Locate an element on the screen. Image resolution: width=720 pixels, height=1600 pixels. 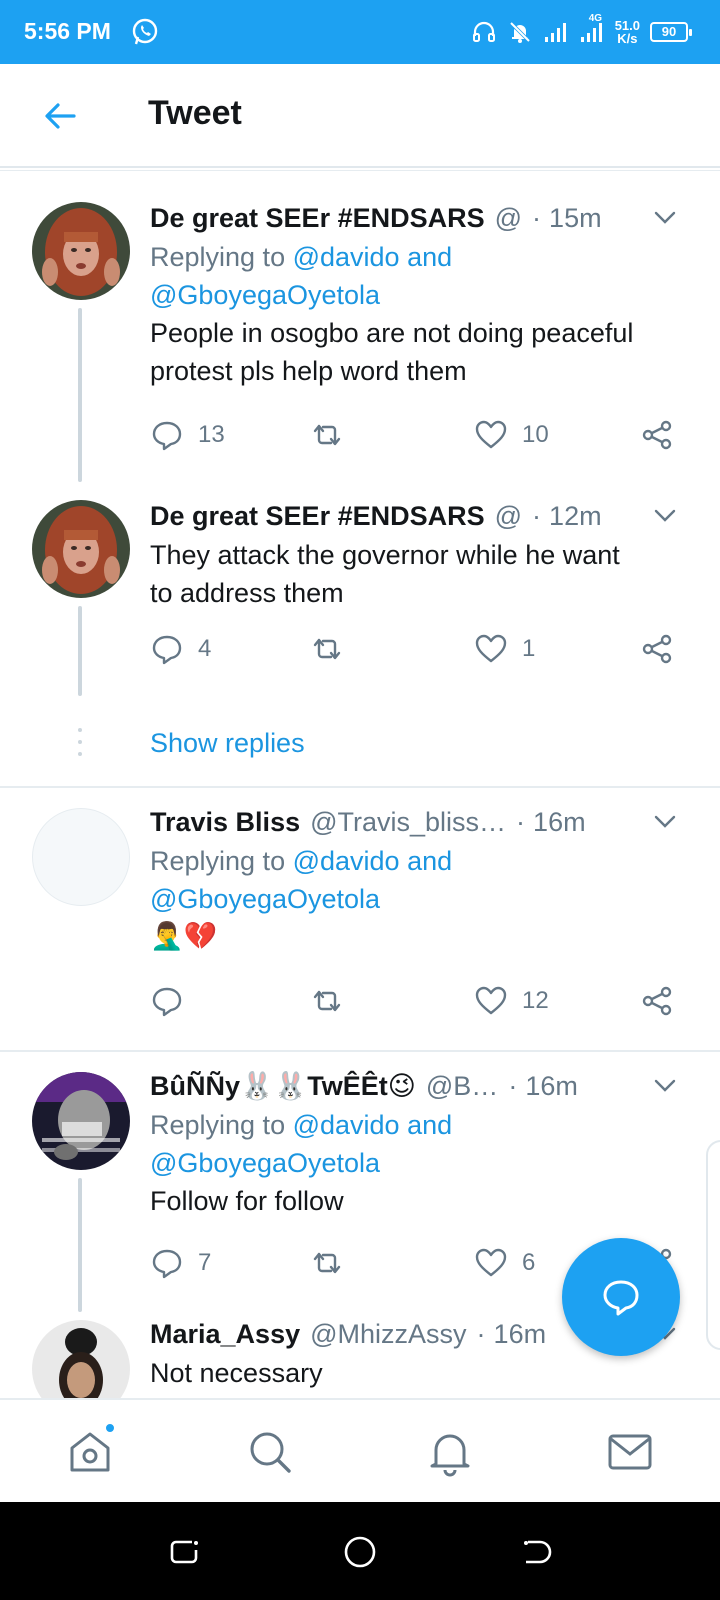
system-nav-bar is located at coordinates (360, 1551).